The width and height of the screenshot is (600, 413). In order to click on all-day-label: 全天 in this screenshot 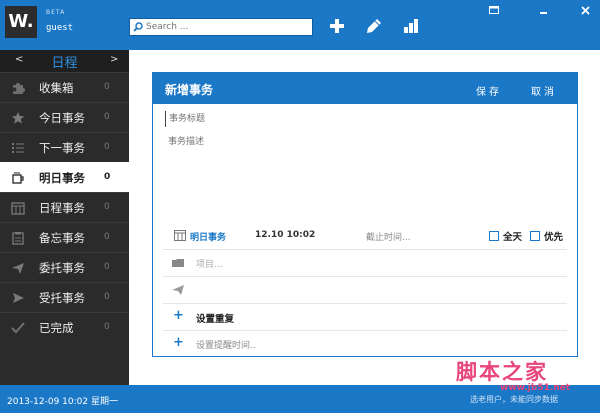, I will do `click(513, 237)`.